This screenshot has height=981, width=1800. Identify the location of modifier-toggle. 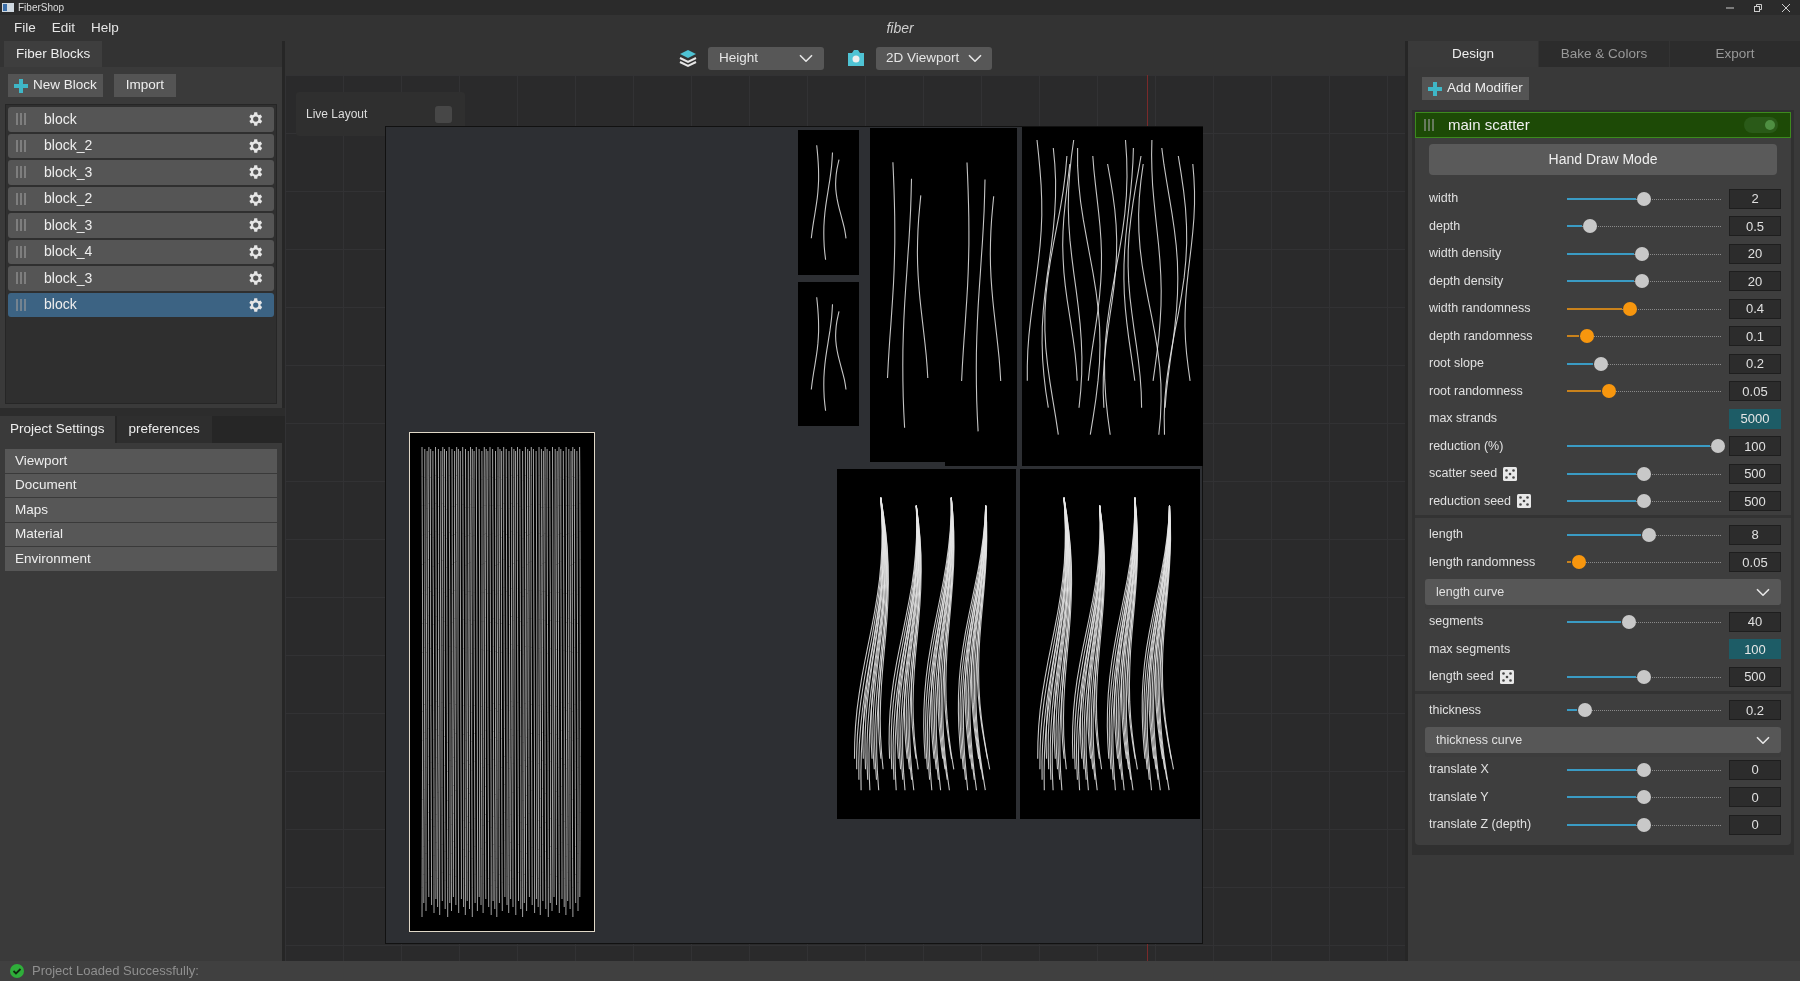
(1761, 125).